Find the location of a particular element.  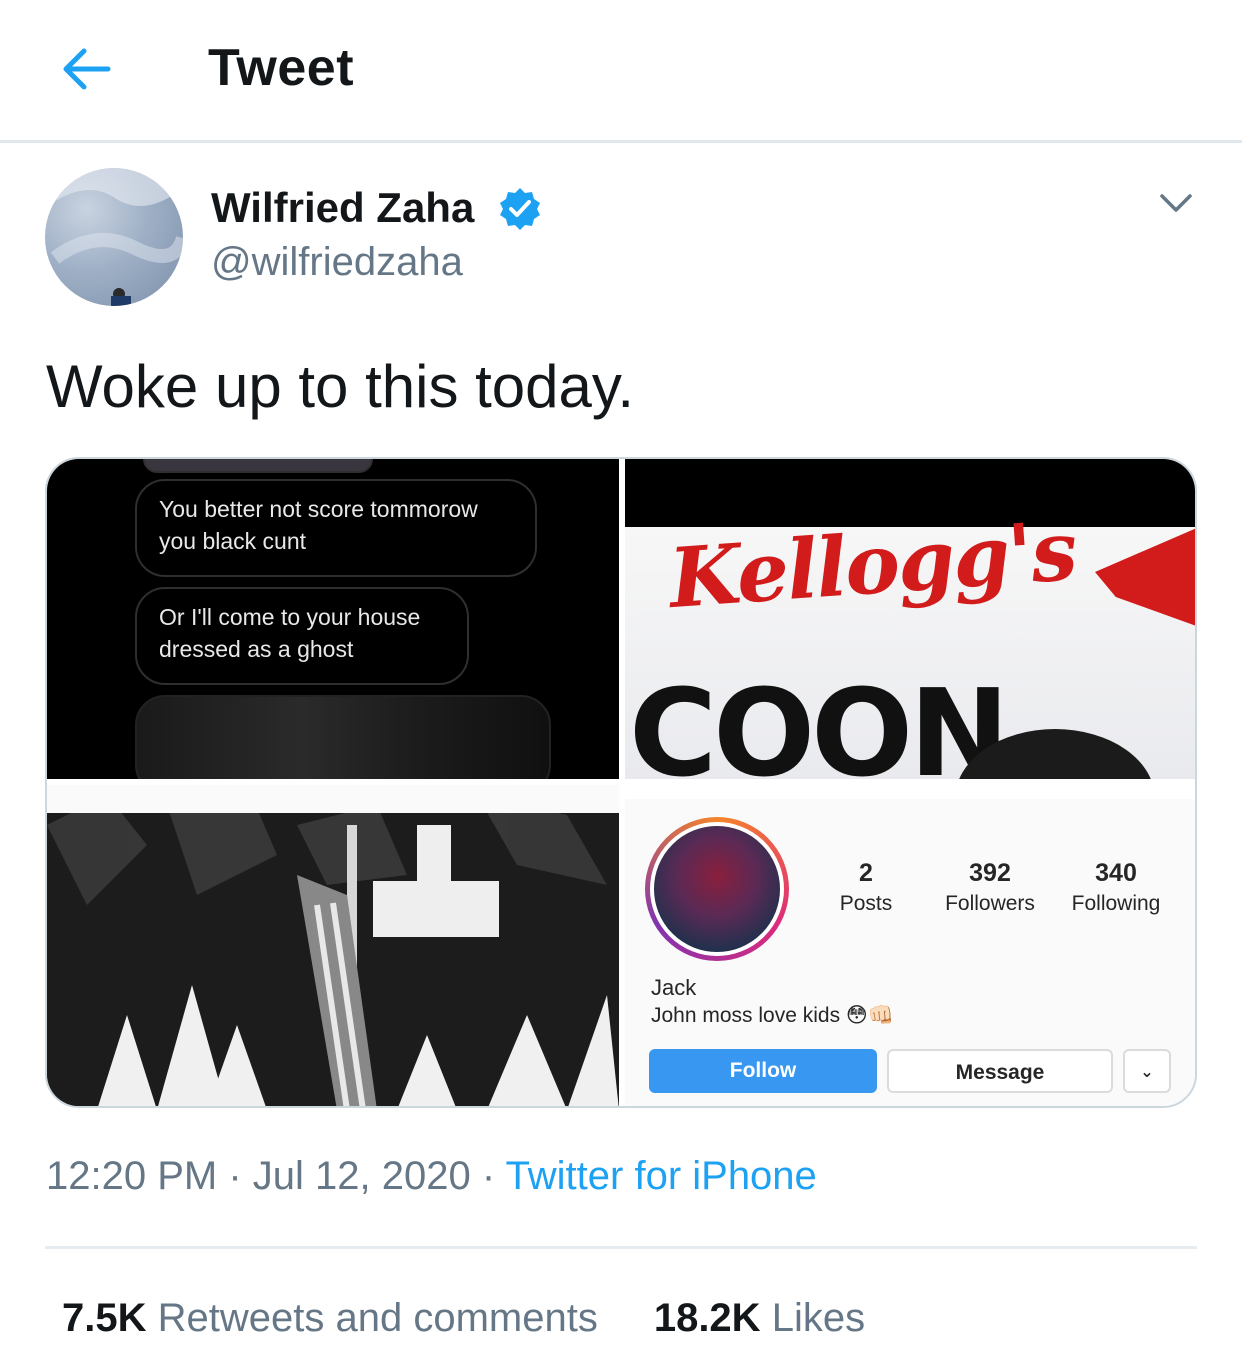

cereal-name: COON is located at coordinates (819, 722).